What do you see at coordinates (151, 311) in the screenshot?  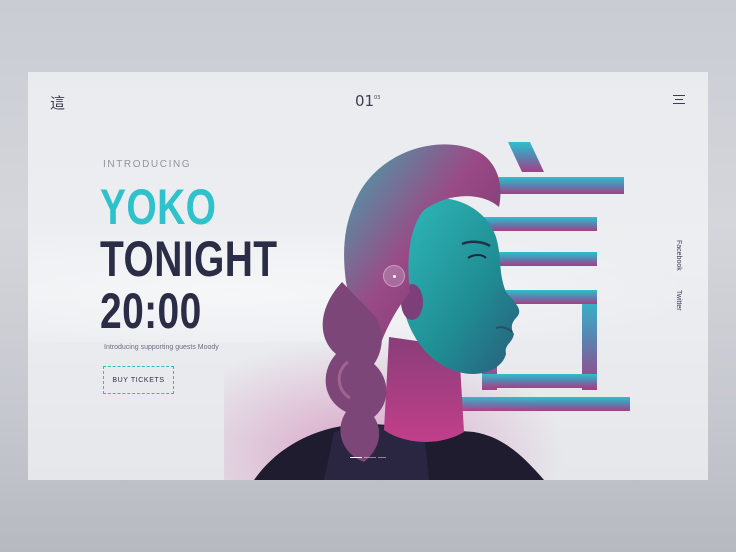 I see `headline-time: 20:00` at bounding box center [151, 311].